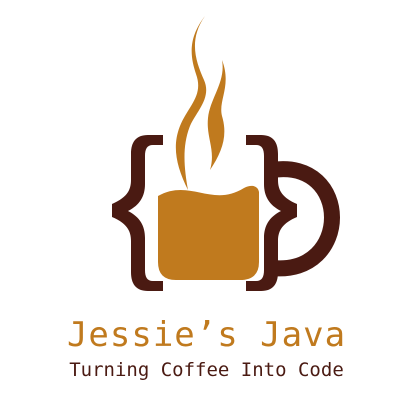 This screenshot has height=418, width=413. What do you see at coordinates (137, 213) in the screenshot?
I see `left-curly-brace-icon` at bounding box center [137, 213].